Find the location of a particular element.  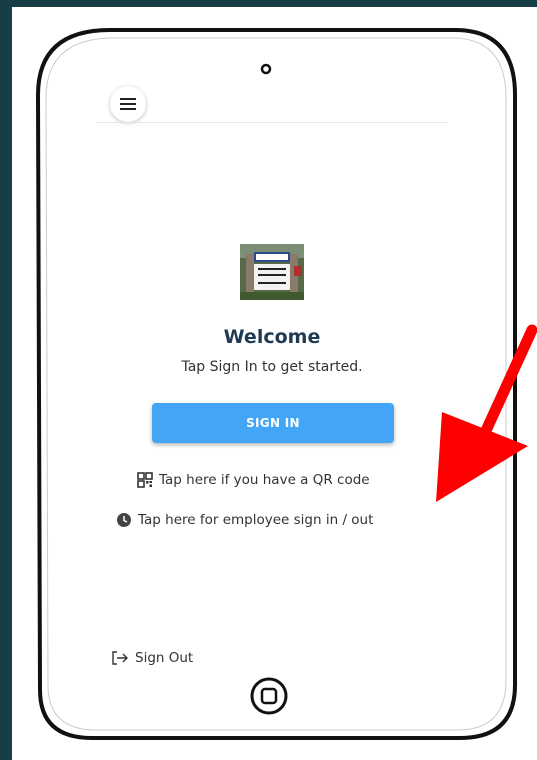

clock-icon is located at coordinates (124, 520).